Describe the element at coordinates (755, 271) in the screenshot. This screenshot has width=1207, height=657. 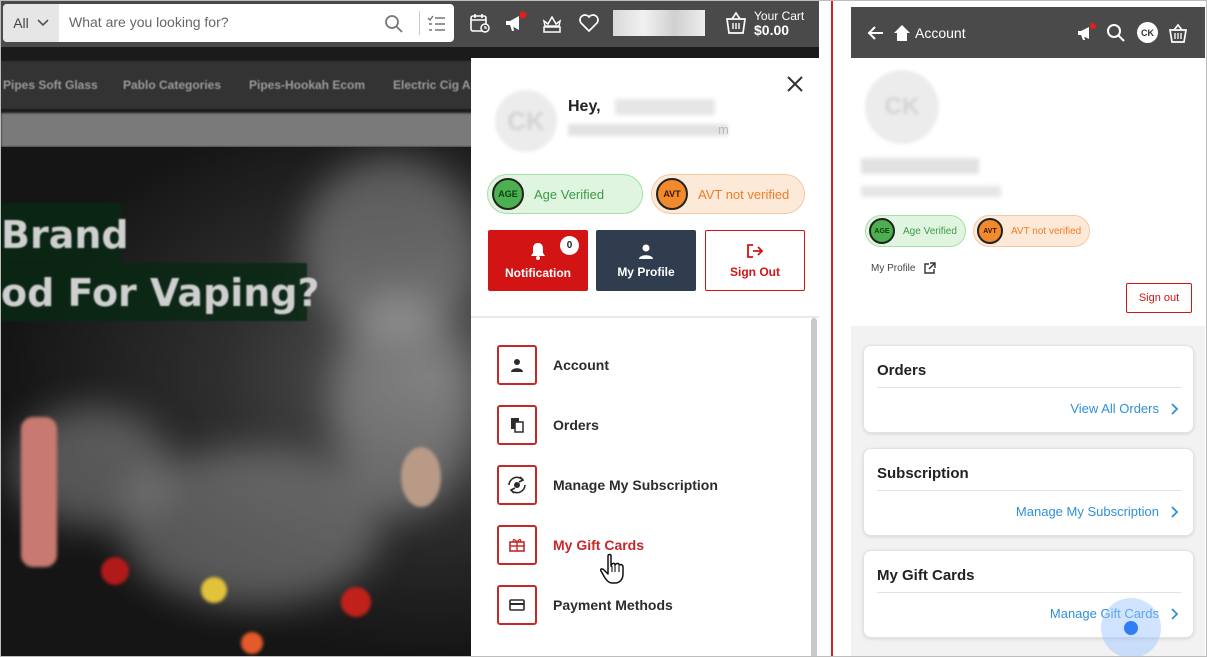
I see `sign-out-label: Sign Out` at that location.